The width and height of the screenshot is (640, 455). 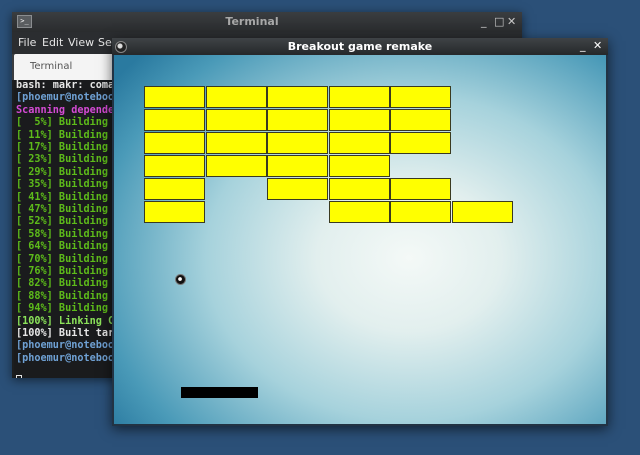 What do you see at coordinates (62, 172) in the screenshot?
I see `terminal-line: [ 29%] Building` at bounding box center [62, 172].